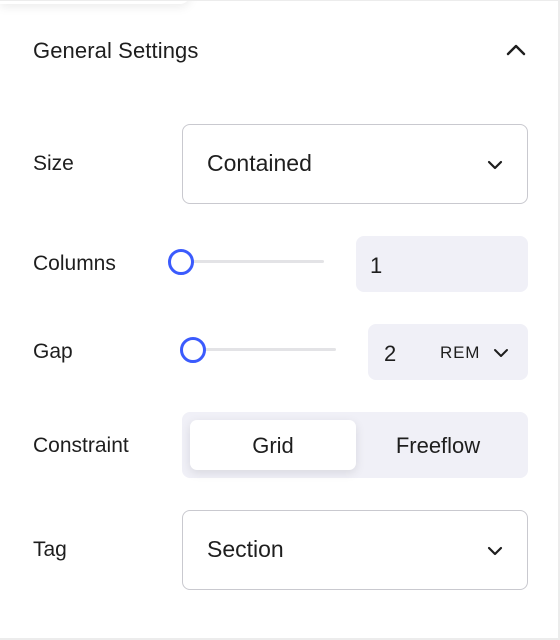  I want to click on constraint-option-grid: Grid, so click(273, 445).